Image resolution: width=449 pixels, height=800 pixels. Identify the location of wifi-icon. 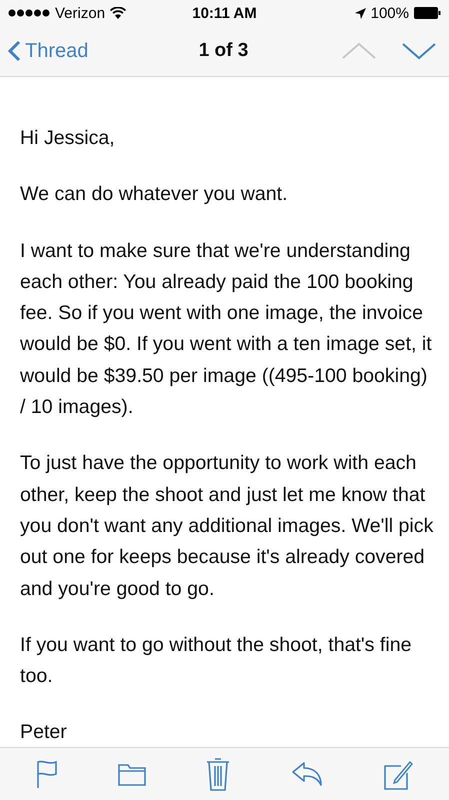
(118, 13).